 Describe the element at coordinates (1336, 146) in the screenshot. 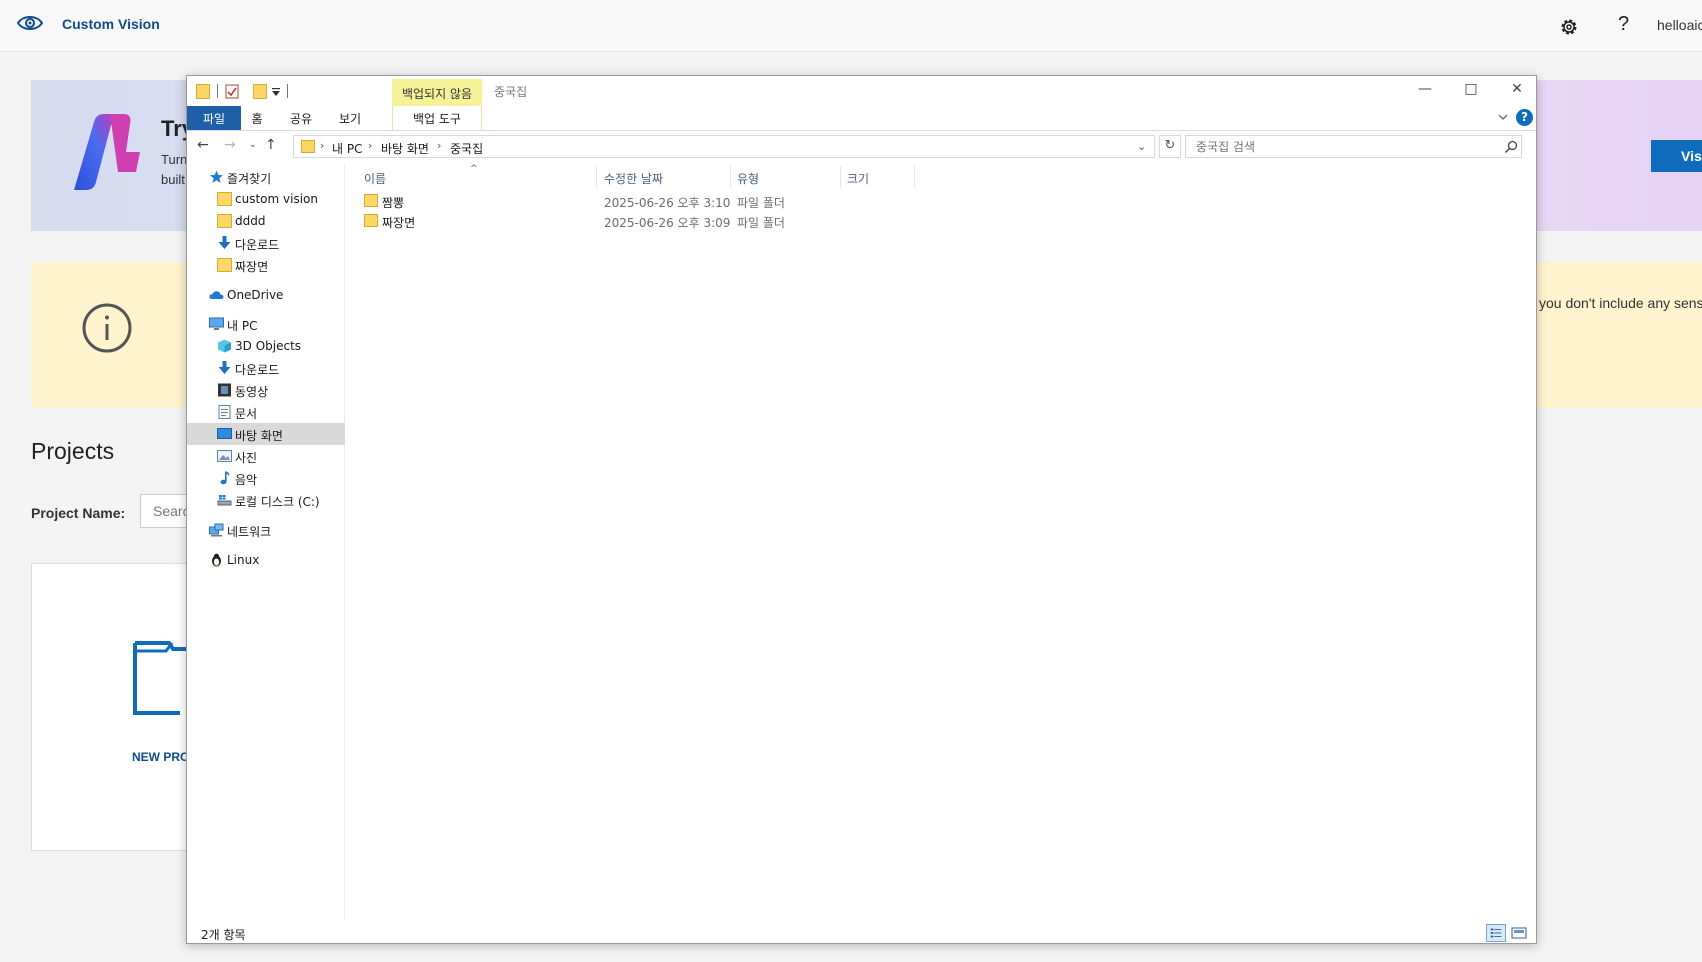

I see `search-input` at that location.